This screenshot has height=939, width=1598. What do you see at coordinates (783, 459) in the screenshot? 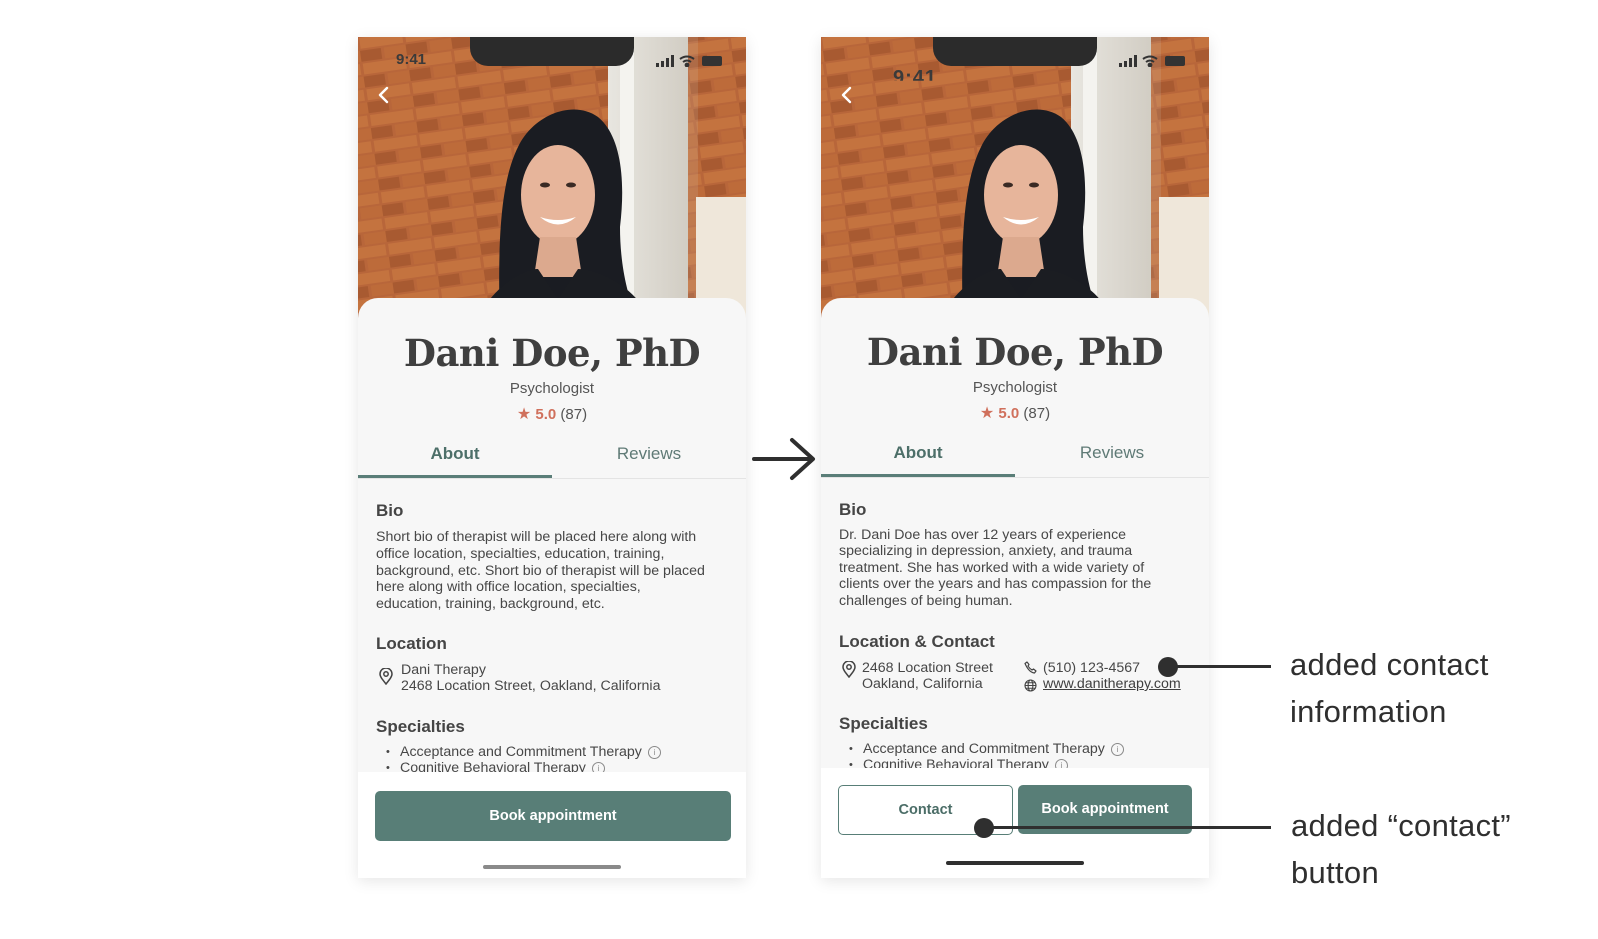
I see `arrow-right-icon` at bounding box center [783, 459].